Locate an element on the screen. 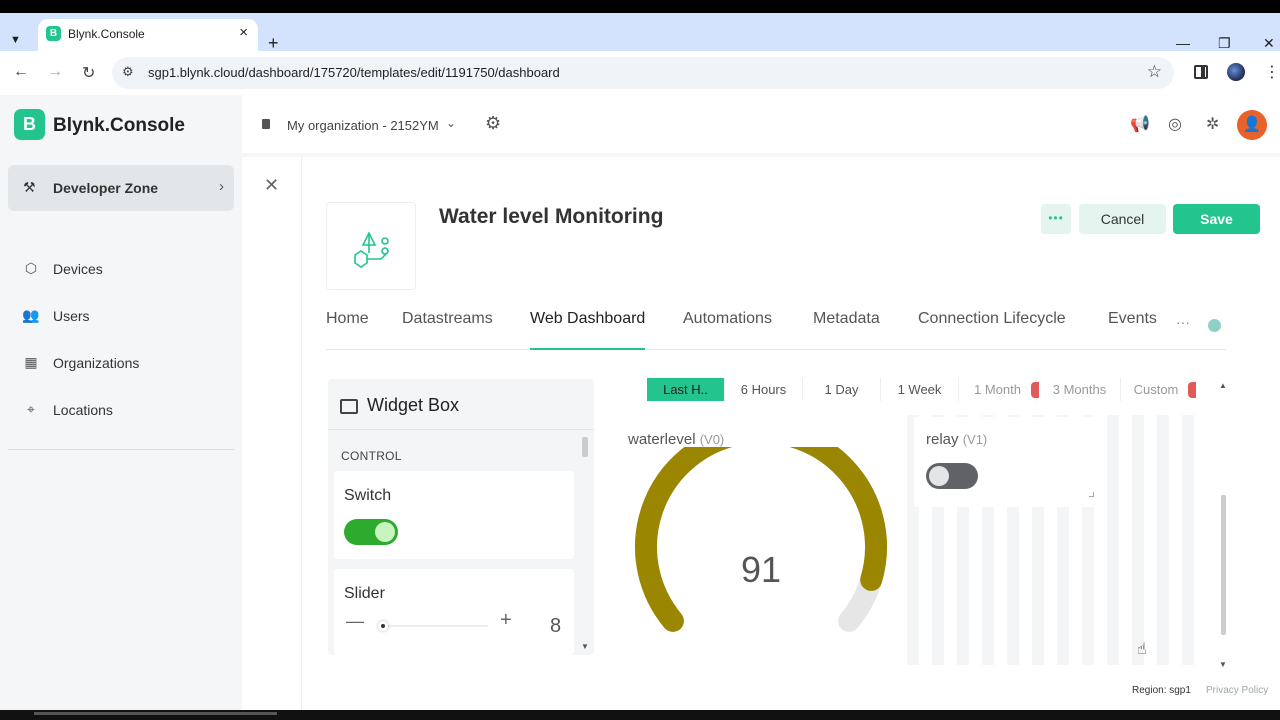 The width and height of the screenshot is (1280, 720). relay-datastream-name: relay is located at coordinates (942, 439).